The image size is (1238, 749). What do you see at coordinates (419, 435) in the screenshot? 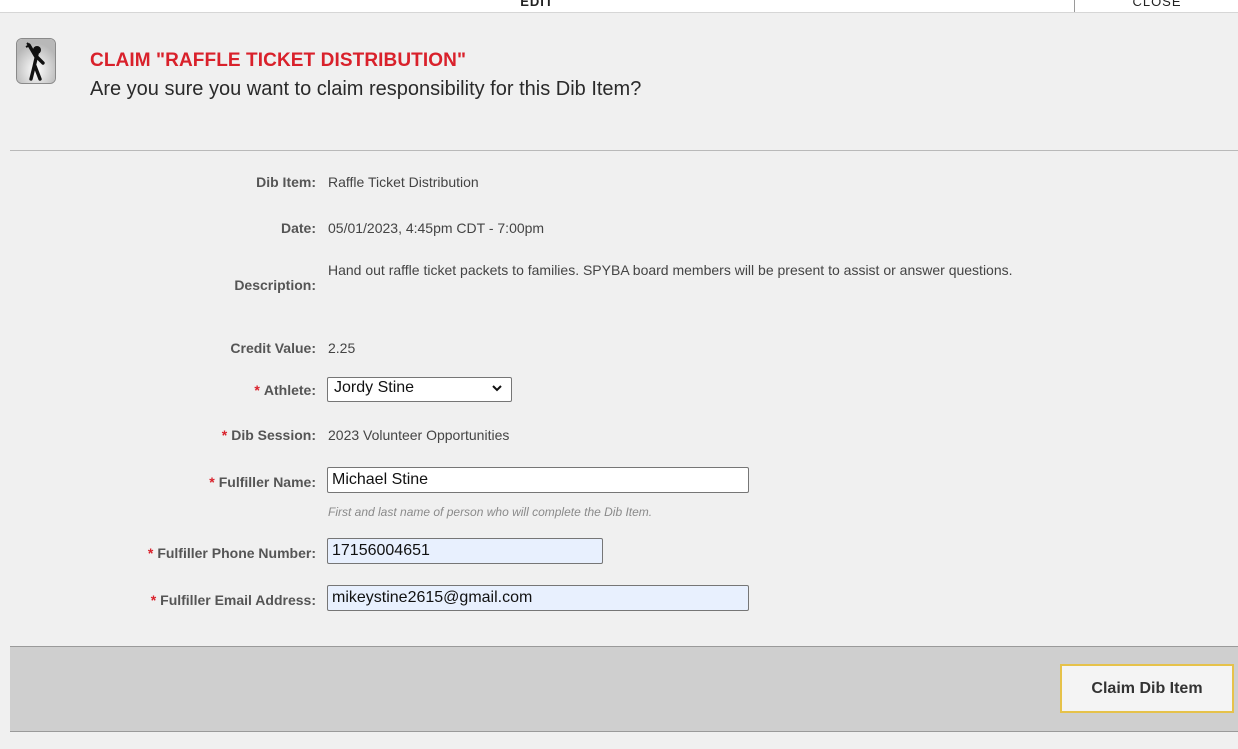
I see `dib-session-value: 2023 Volunteer Opportunities` at bounding box center [419, 435].